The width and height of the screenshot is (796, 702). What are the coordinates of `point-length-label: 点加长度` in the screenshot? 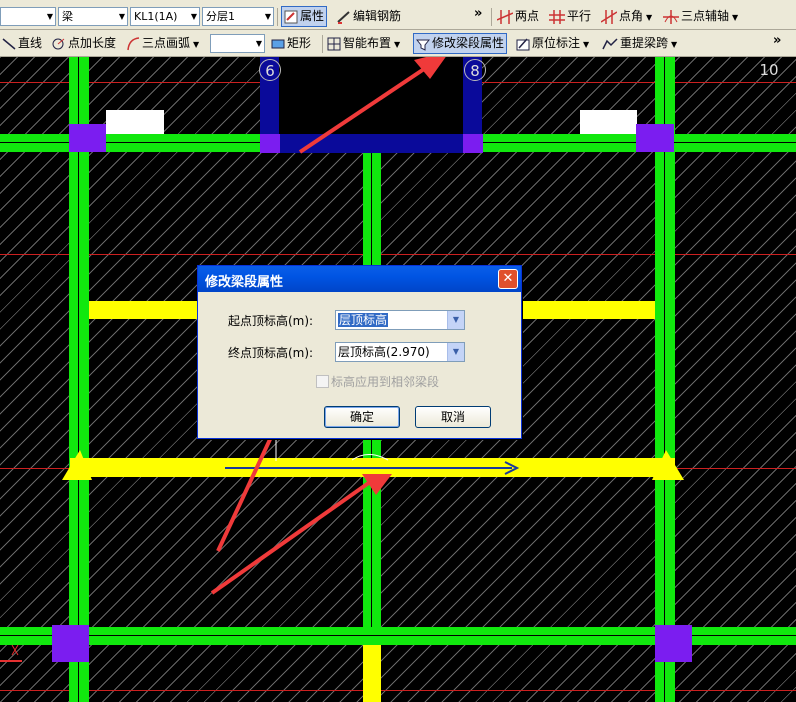 It's located at (92, 43).